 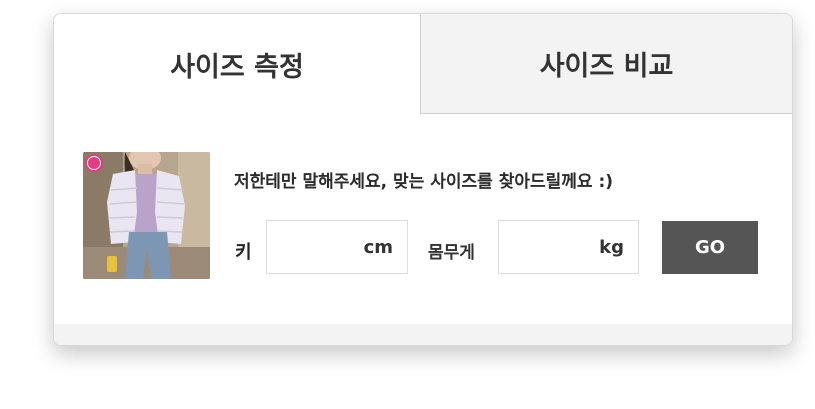 I want to click on weight-input-box: kg, so click(x=568, y=247).